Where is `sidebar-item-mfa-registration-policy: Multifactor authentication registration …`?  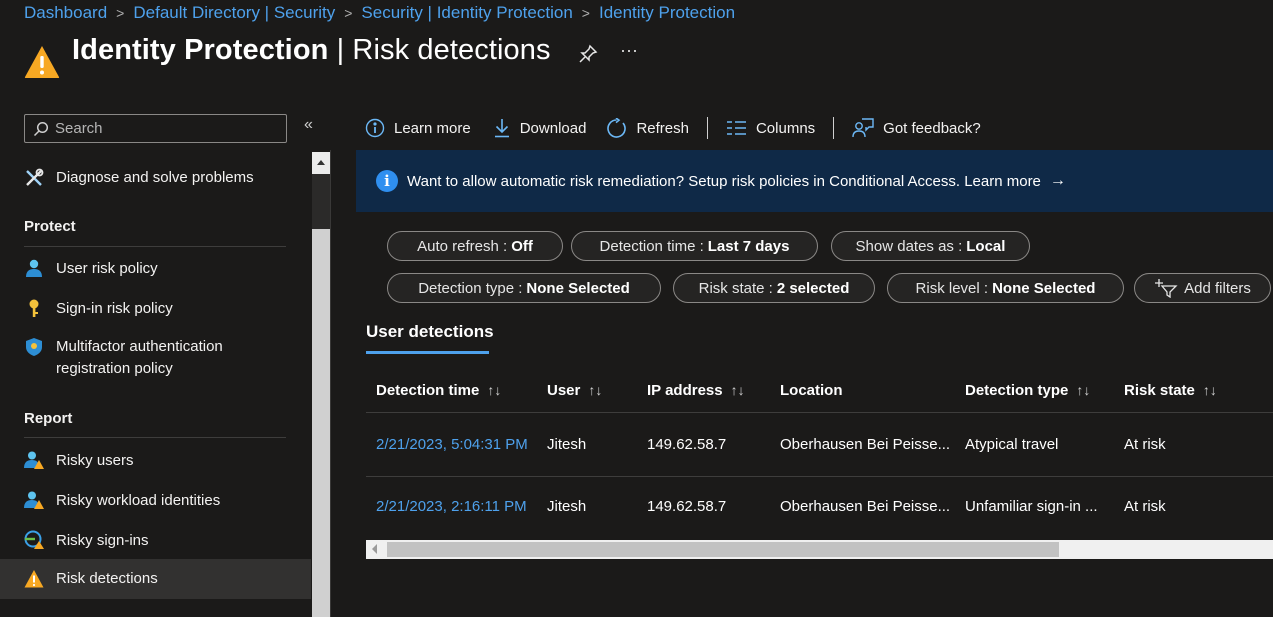 sidebar-item-mfa-registration-policy: Multifactor authentication registration … is located at coordinates (155, 358).